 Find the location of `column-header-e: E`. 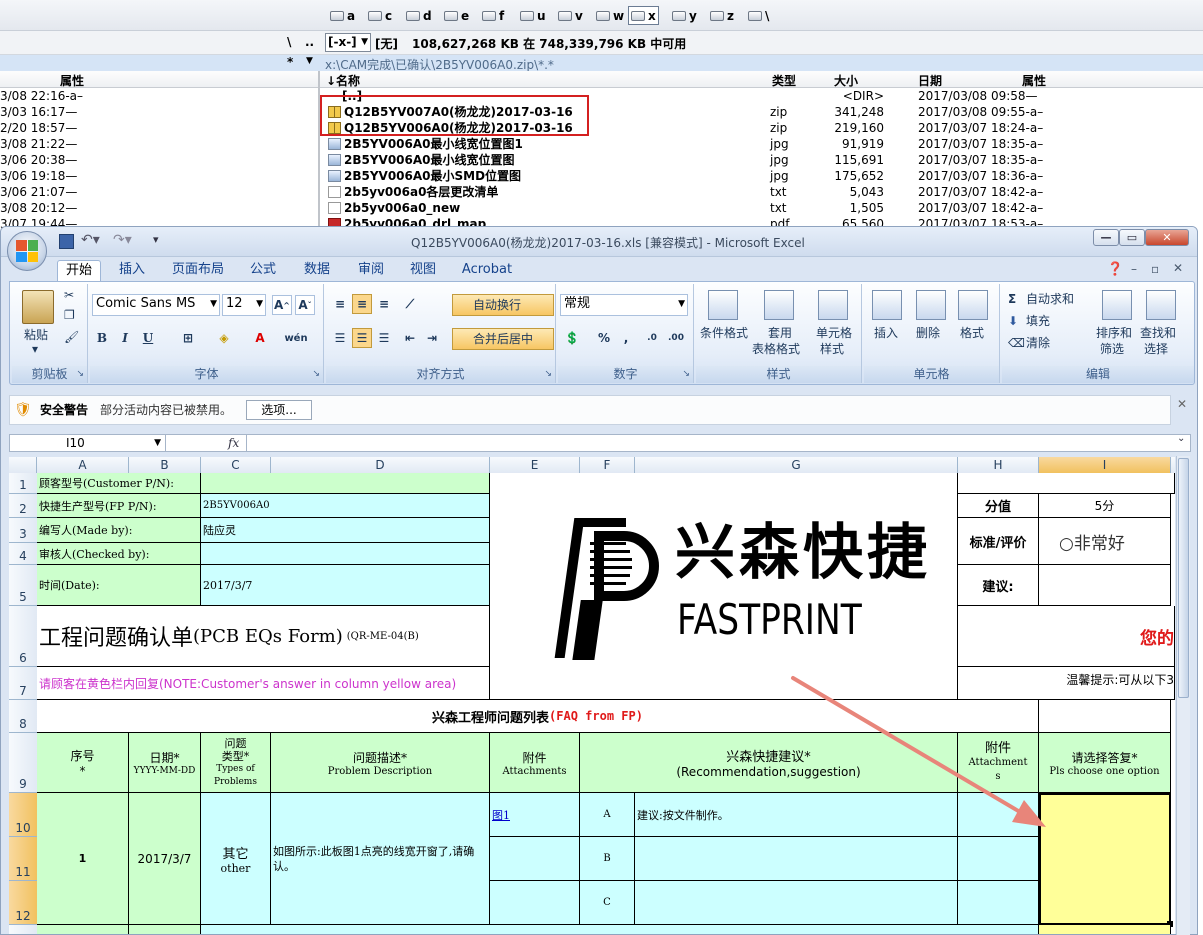

column-header-e: E is located at coordinates (535, 465).